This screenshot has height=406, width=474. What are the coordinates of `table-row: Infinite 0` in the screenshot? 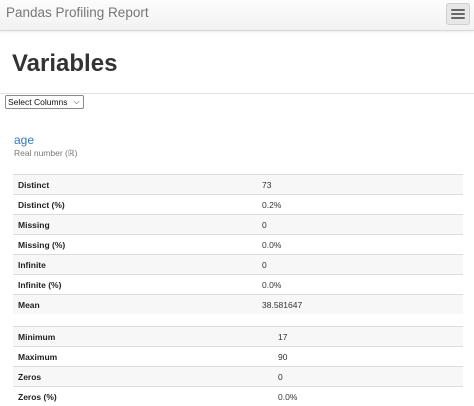 It's located at (238, 265).